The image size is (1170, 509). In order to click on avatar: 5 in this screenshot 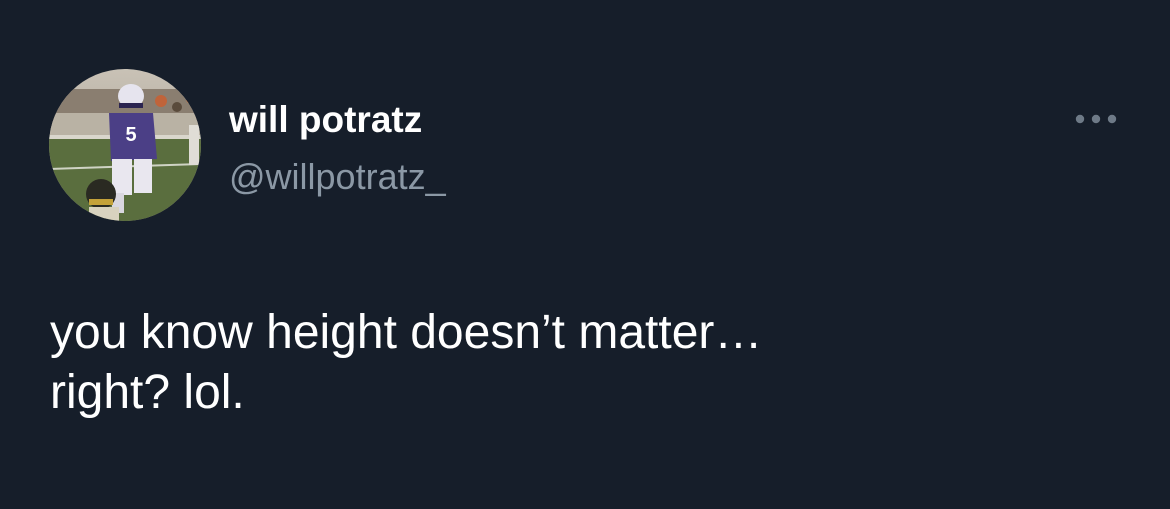, I will do `click(125, 145)`.